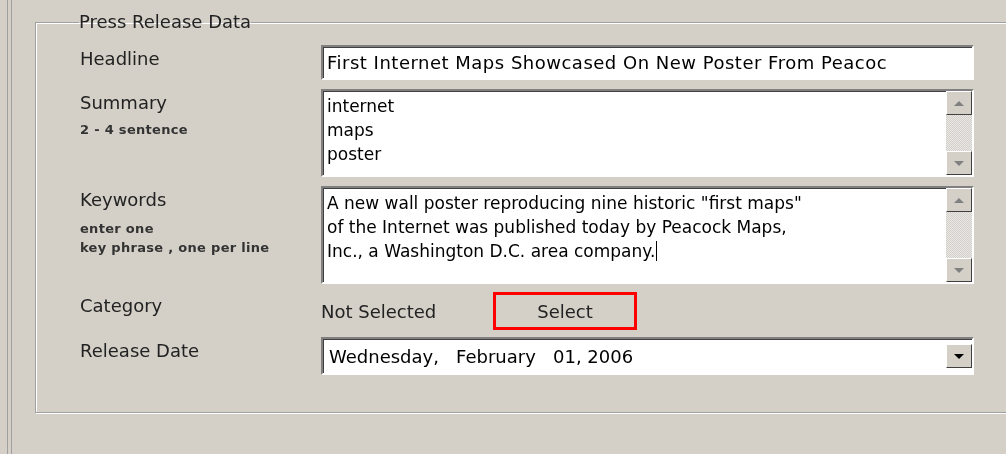 Image resolution: width=1006 pixels, height=454 pixels. Describe the element at coordinates (117, 229) in the screenshot. I see `hint-text: enter one` at that location.